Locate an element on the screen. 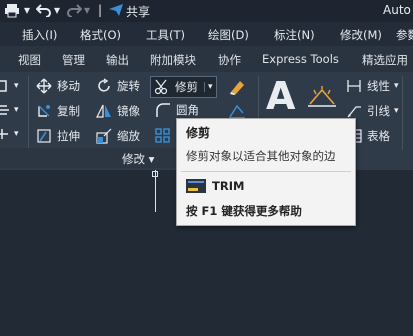 The width and height of the screenshot is (413, 336). title-bar: ▾ ▾ ▾ | 共享 Auto is located at coordinates (206, 11).